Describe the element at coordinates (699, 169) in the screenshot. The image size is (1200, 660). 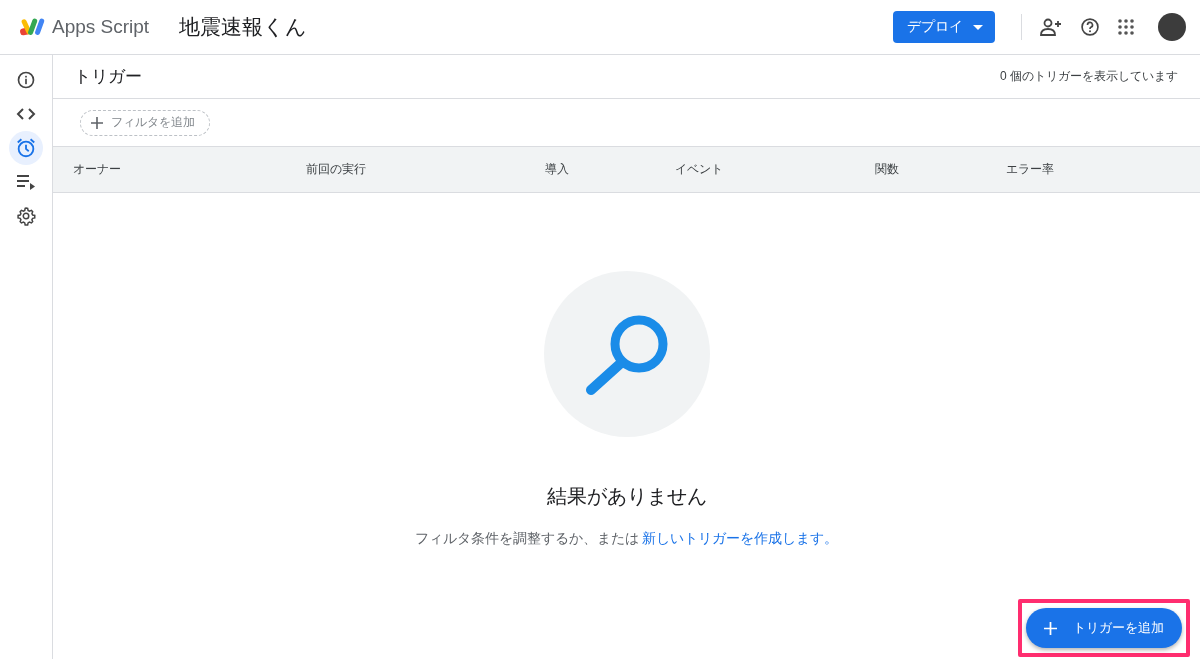
I see `column-header: イベント` at that location.